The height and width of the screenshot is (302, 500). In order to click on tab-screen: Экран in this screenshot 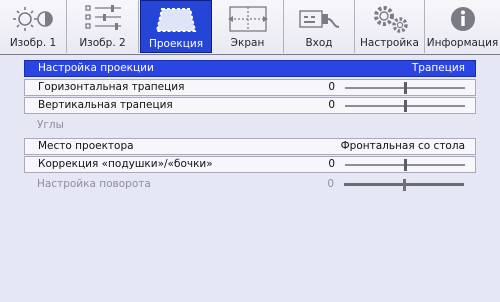, I will do `click(248, 26)`.